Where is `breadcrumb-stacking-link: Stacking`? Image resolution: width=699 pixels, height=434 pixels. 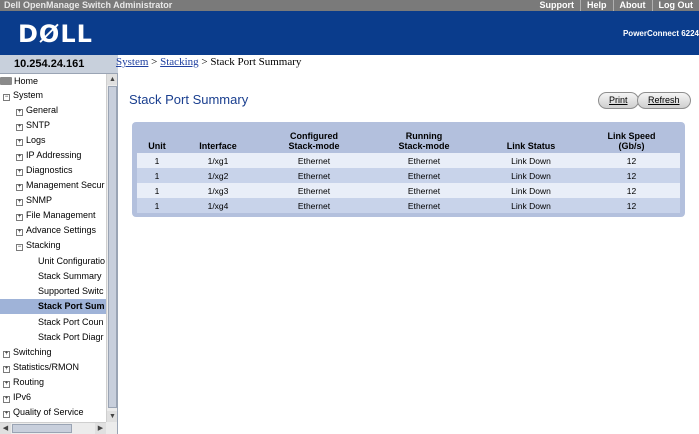 breadcrumb-stacking-link: Stacking is located at coordinates (179, 62).